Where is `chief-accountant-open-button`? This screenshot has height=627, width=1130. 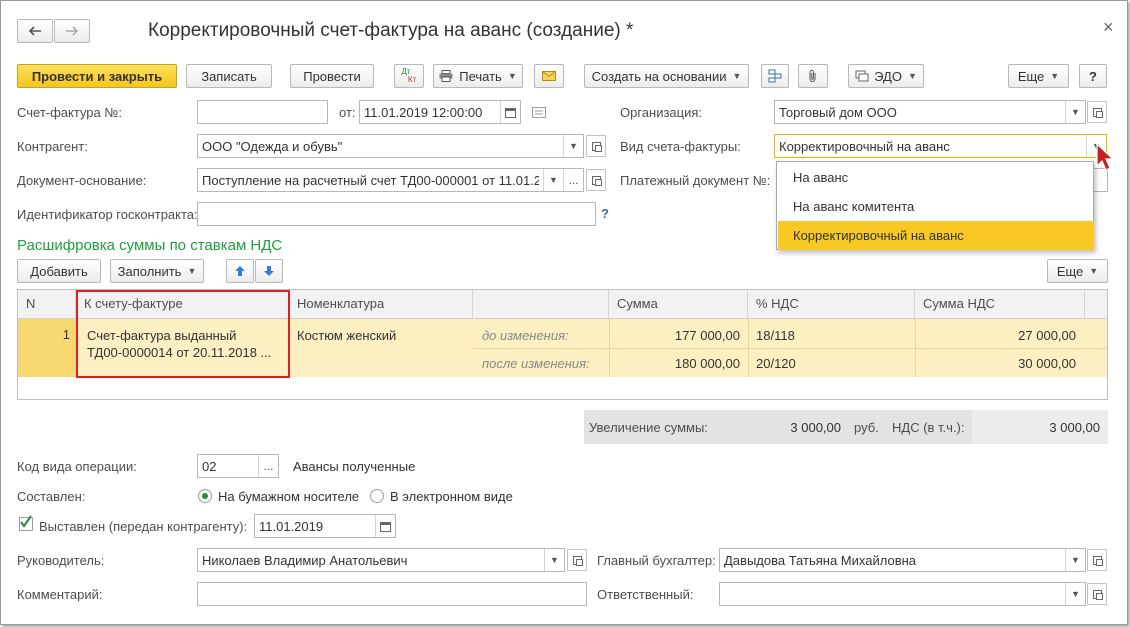
chief-accountant-open-button is located at coordinates (1097, 560).